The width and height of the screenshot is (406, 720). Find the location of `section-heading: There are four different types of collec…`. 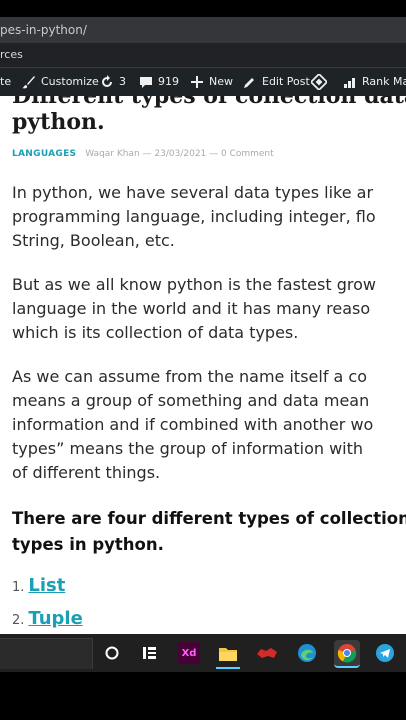

section-heading: There are four different types of collec… is located at coordinates (209, 532).